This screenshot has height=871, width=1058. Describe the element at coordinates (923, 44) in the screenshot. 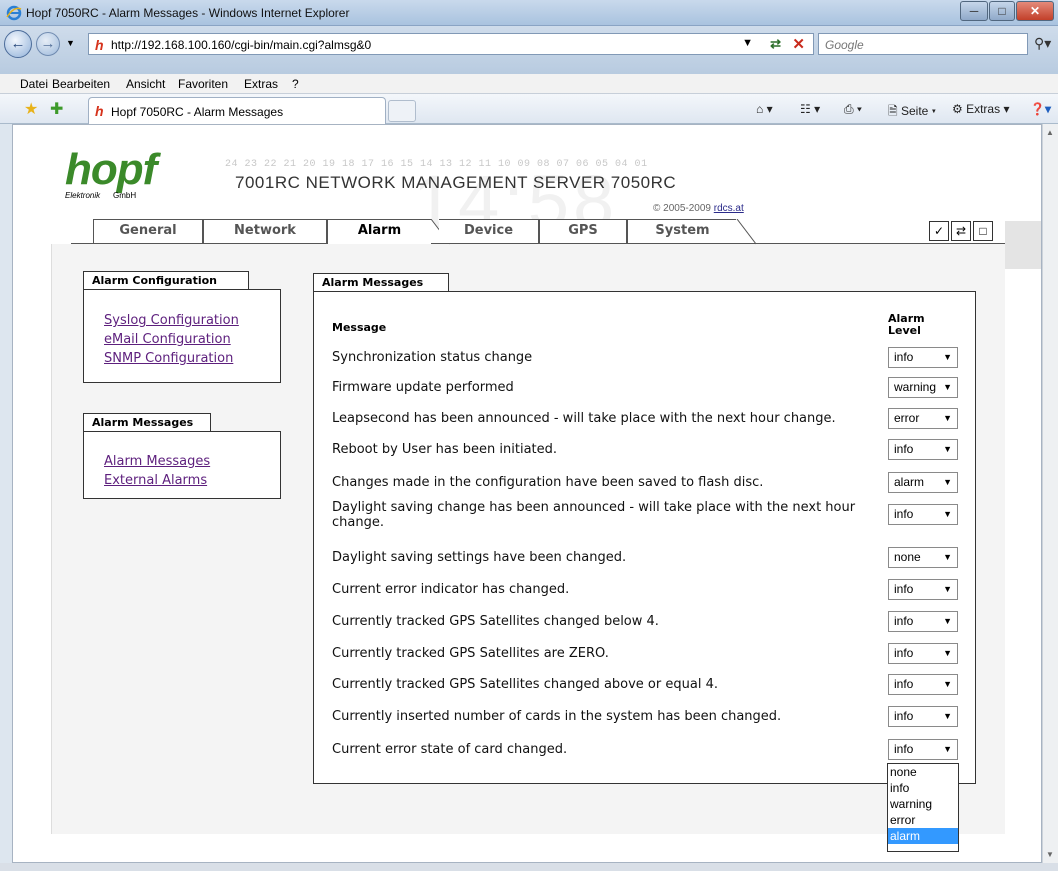

I see `search-input: Google` at that location.